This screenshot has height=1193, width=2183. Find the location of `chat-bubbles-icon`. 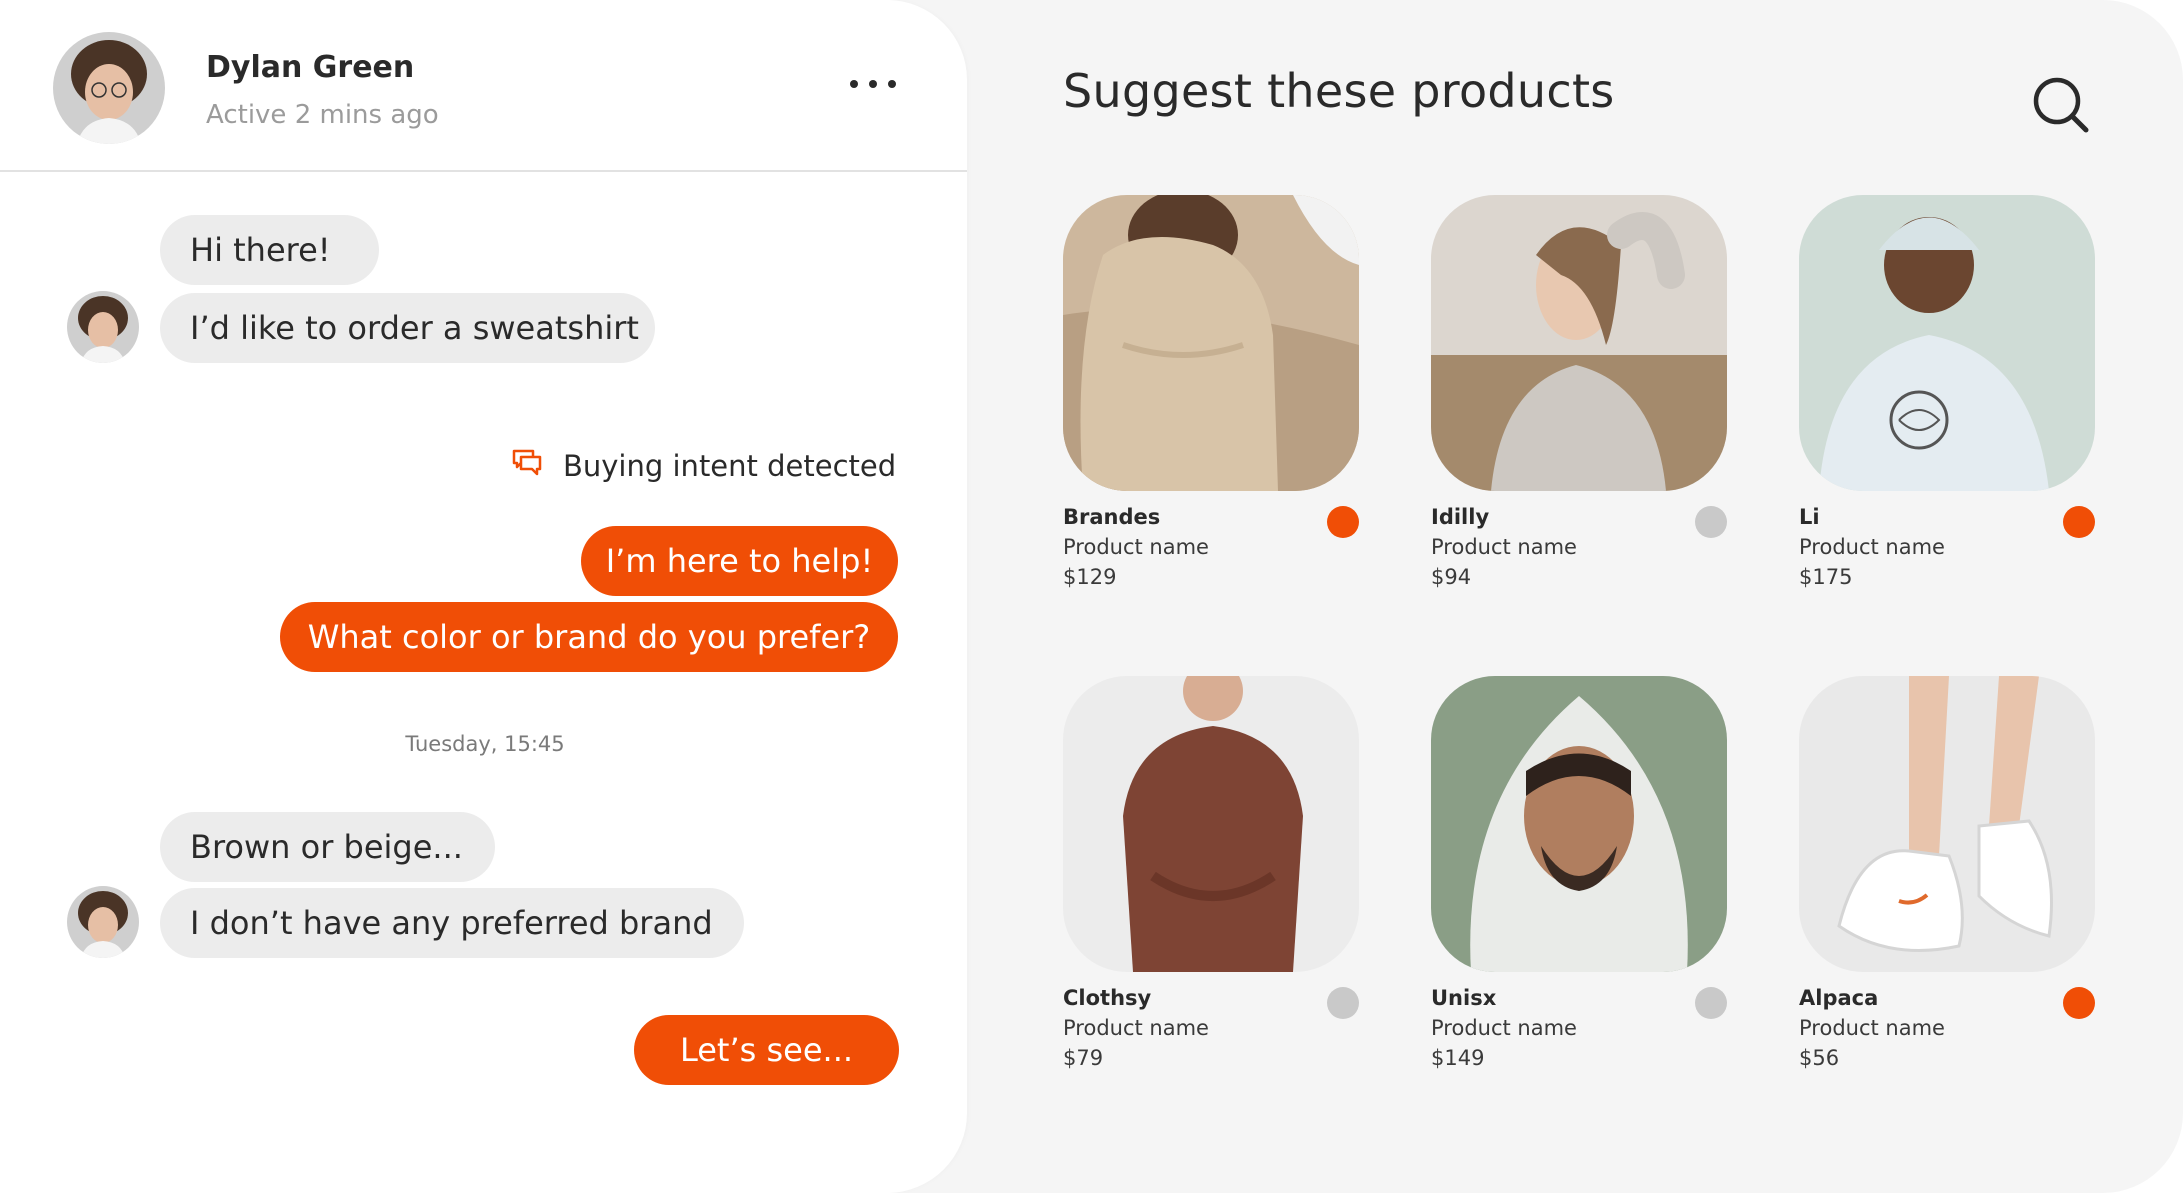

chat-bubbles-icon is located at coordinates (527, 466).